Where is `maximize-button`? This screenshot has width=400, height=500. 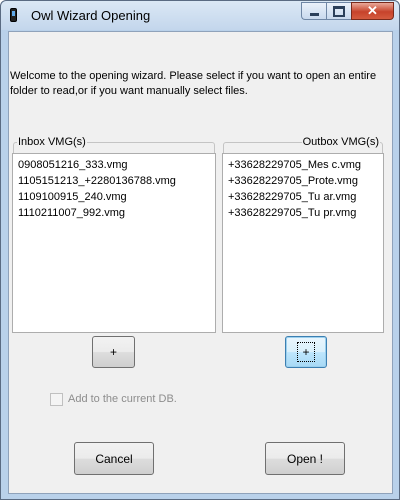
maximize-button is located at coordinates (338, 11).